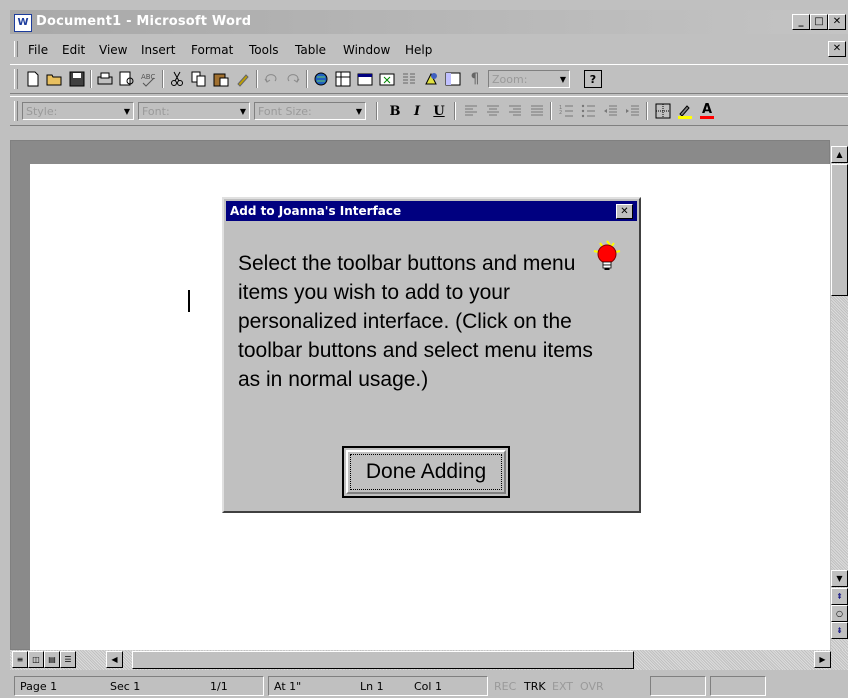 This screenshot has width=848, height=698. What do you see at coordinates (38, 50) in the screenshot?
I see `menu-file: File` at bounding box center [38, 50].